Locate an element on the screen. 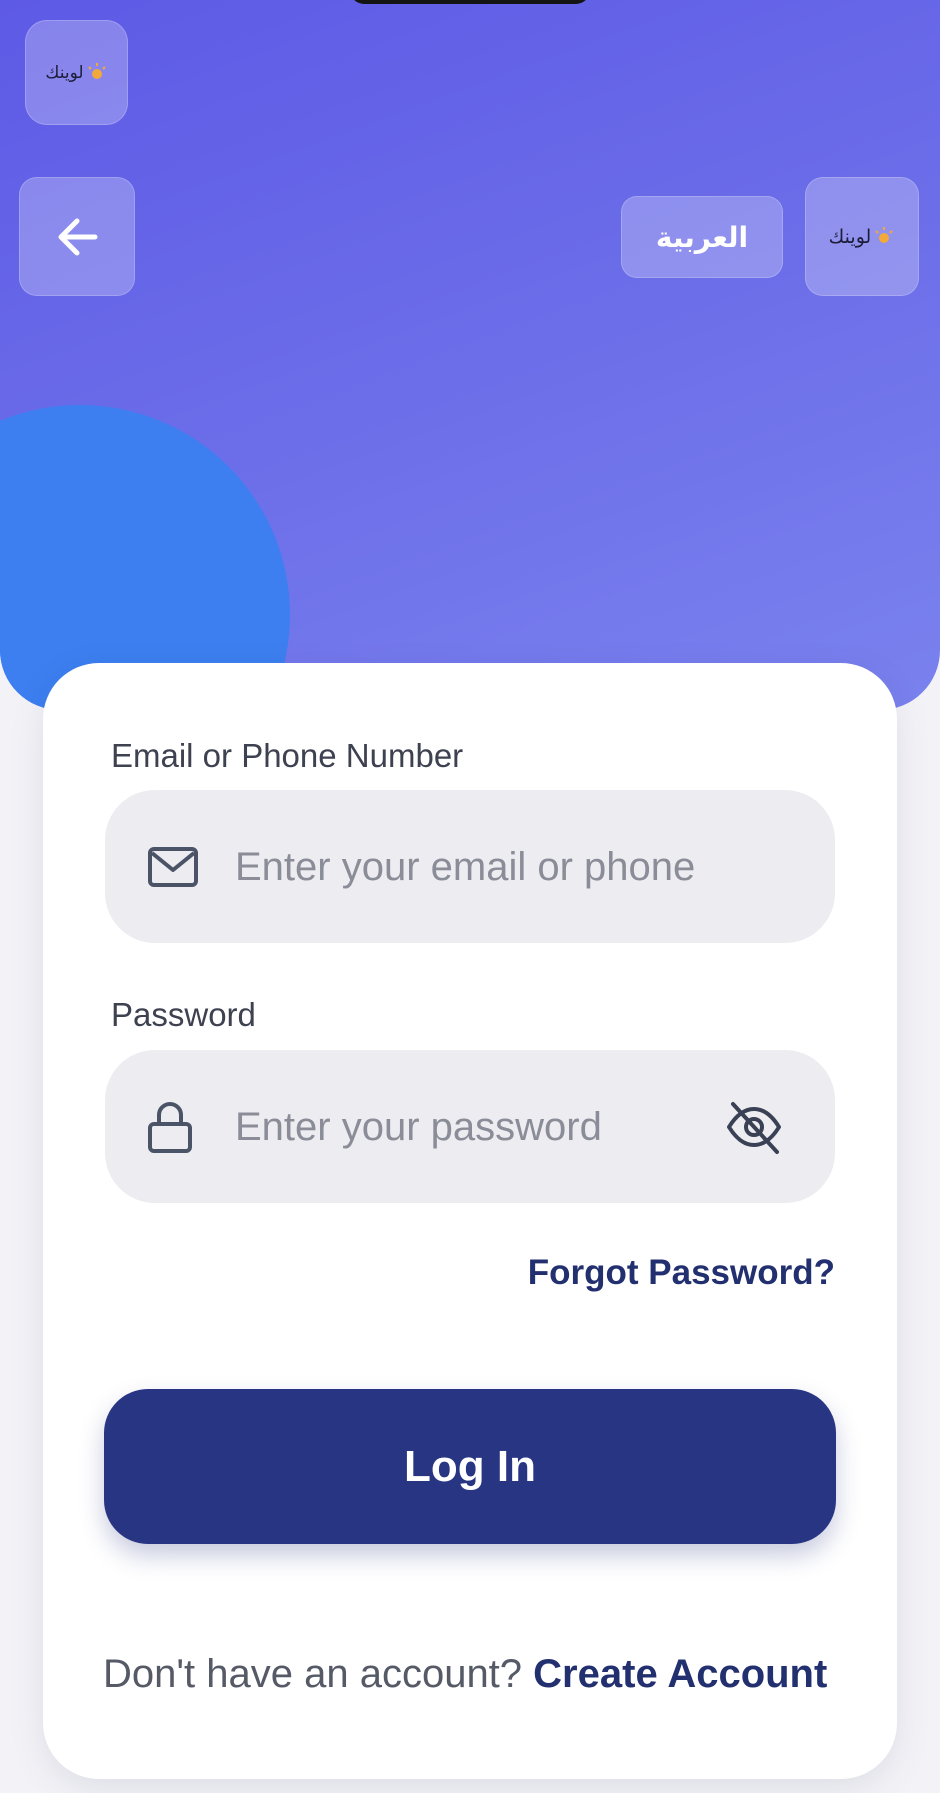 This screenshot has width=940, height=1793. back-button is located at coordinates (77, 236).